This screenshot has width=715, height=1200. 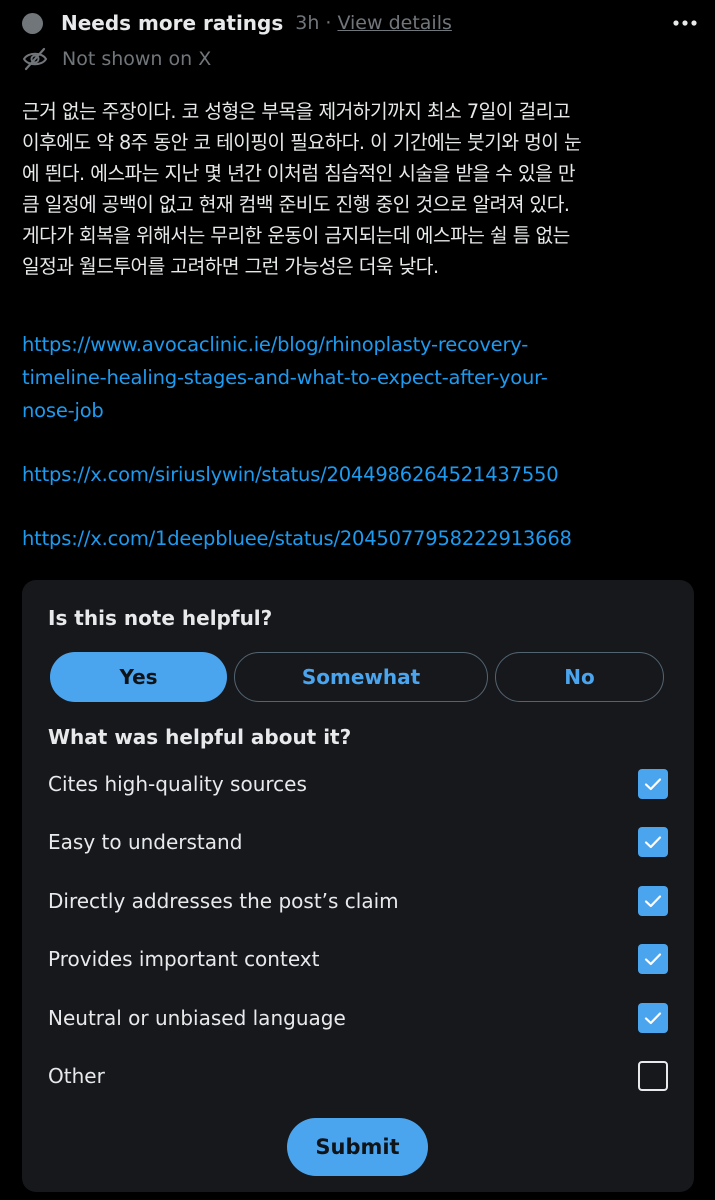 I want to click on not-shown-label: Not shown on X, so click(x=137, y=59).